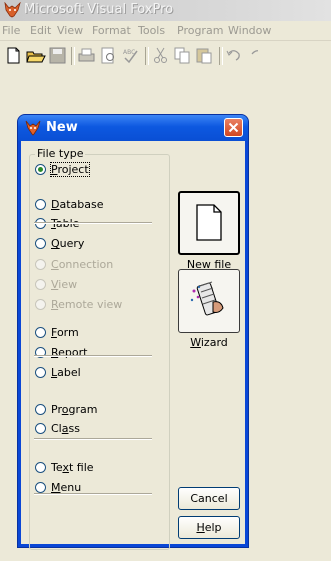 The image size is (331, 561). Describe the element at coordinates (160, 55) in the screenshot. I see `cut-icon` at that location.